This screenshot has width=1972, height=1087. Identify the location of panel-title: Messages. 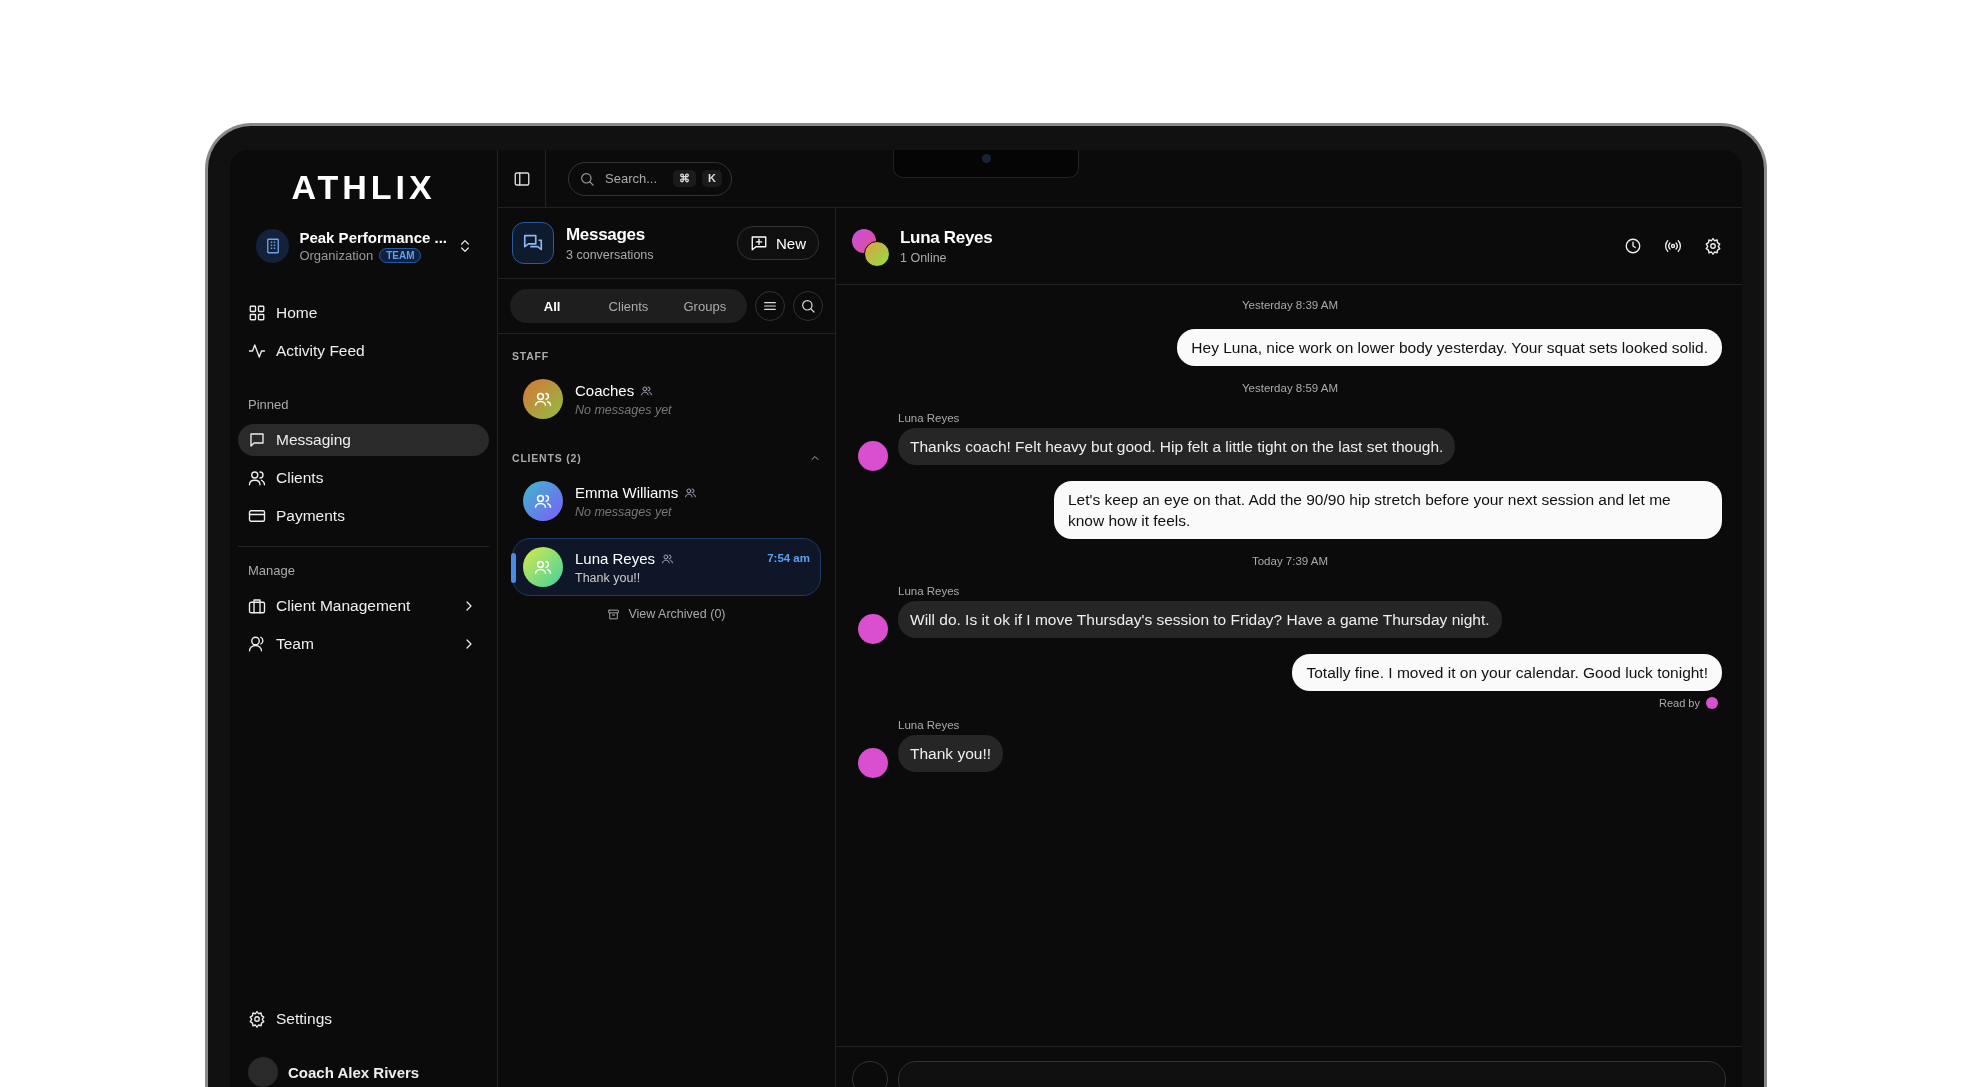
(606, 234).